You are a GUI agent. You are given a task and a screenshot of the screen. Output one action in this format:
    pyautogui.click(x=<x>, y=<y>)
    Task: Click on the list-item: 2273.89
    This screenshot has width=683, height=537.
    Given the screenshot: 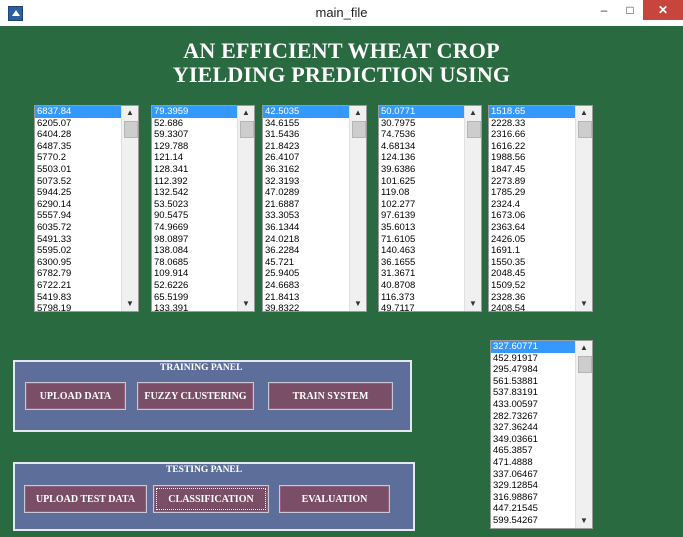 What is the action you would take?
    pyautogui.click(x=532, y=182)
    